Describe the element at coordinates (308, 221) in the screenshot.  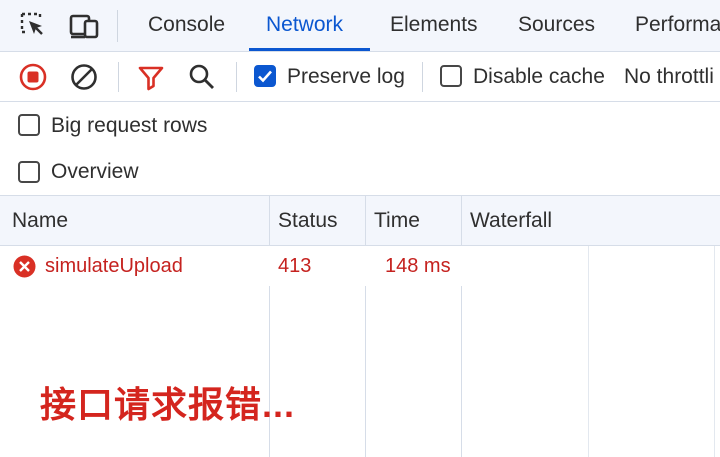
I see `column-header-status: Status` at that location.